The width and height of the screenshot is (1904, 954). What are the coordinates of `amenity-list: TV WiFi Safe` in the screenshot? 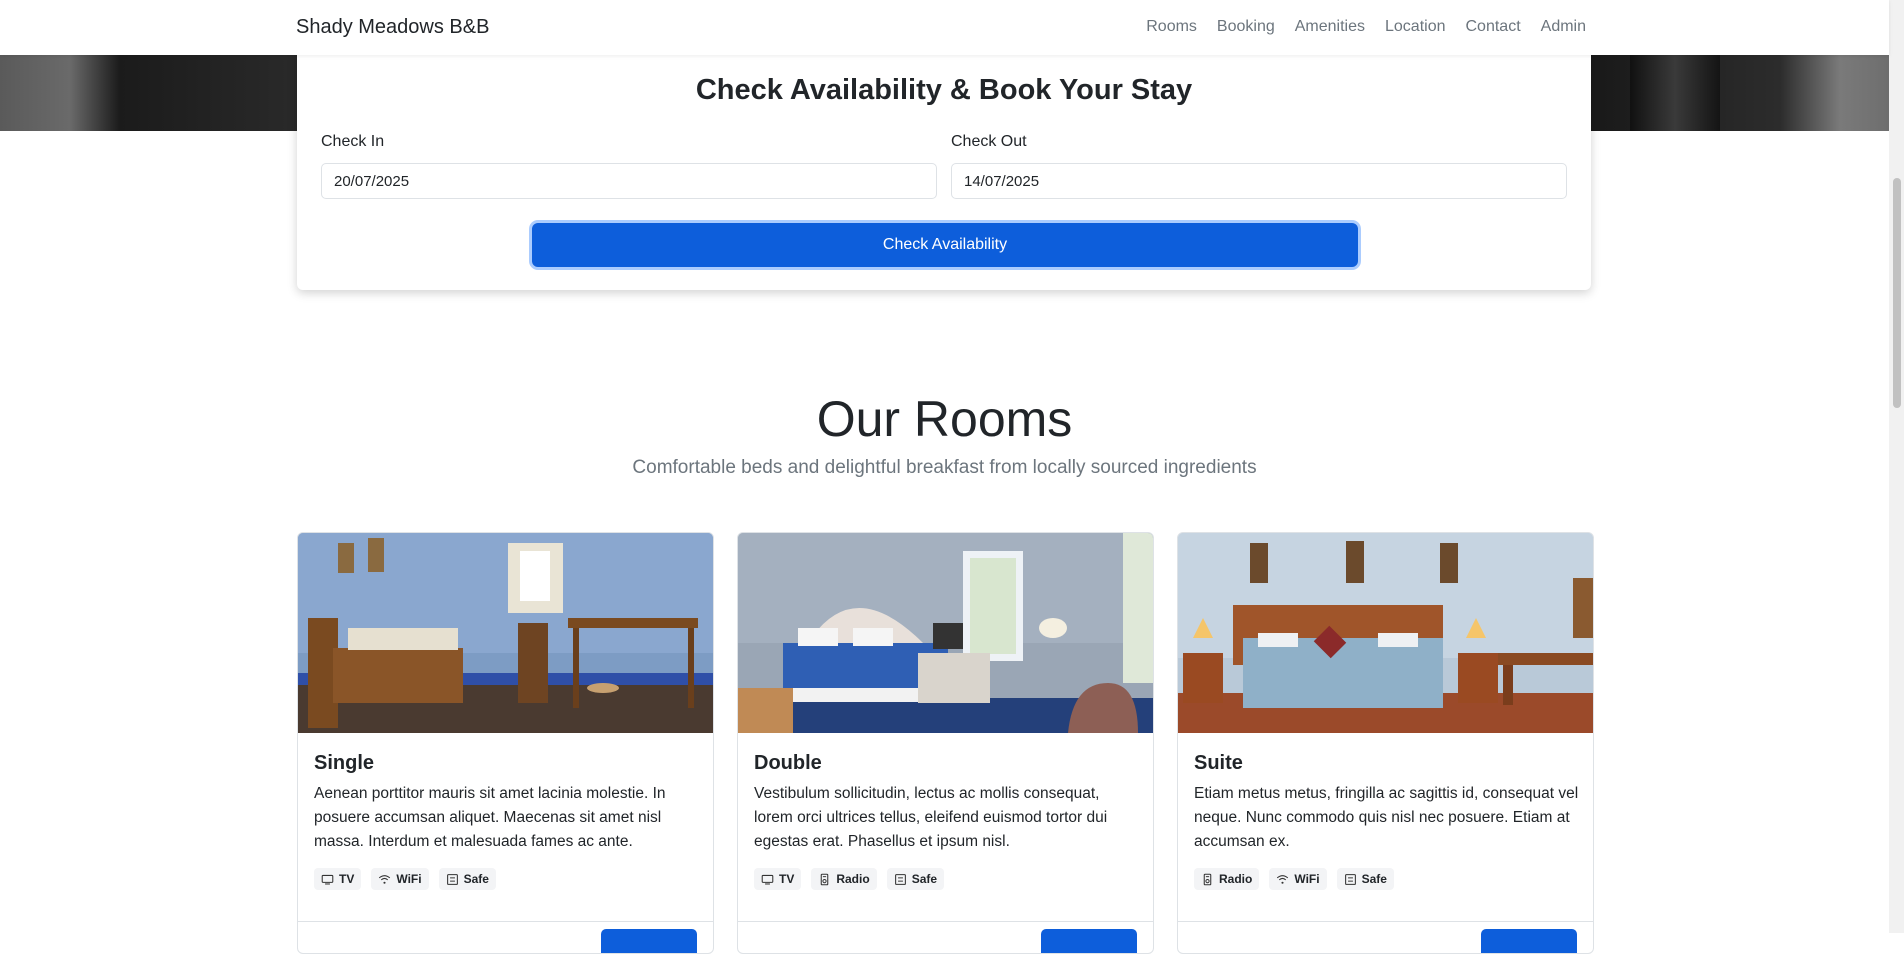 It's located at (405, 879).